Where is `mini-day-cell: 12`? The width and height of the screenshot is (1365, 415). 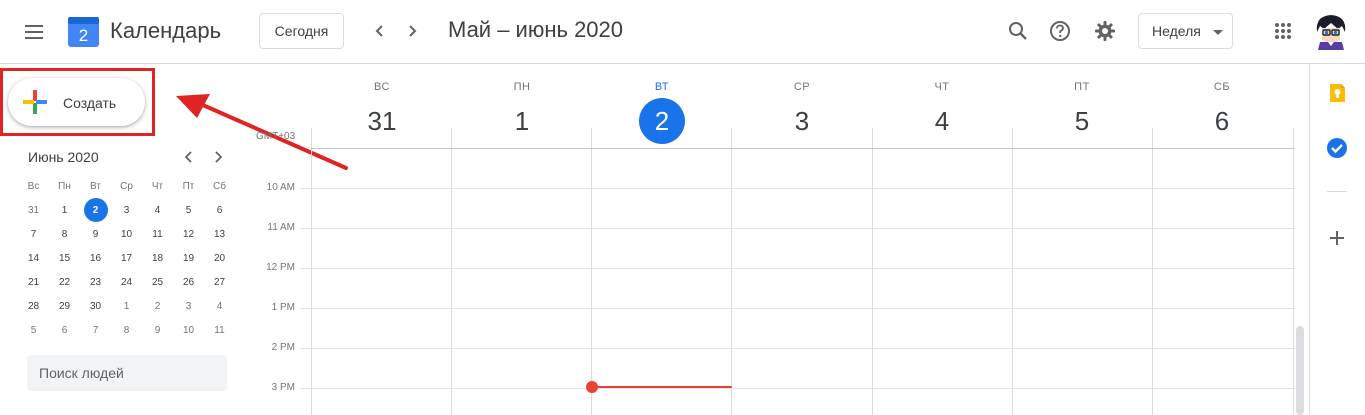
mini-day-cell: 12 is located at coordinates (188, 234).